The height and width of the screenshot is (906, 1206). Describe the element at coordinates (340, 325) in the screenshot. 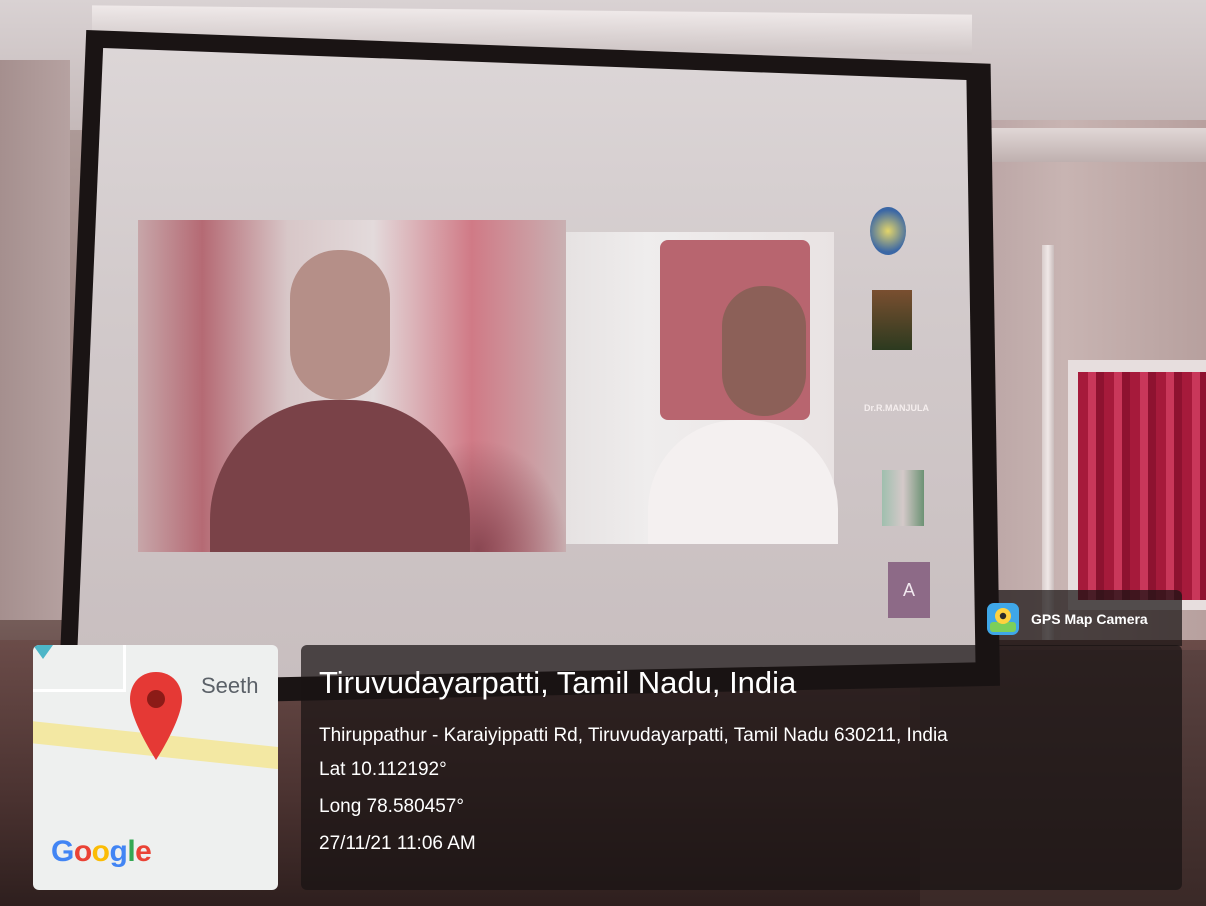

I see `speaker-left-head` at that location.